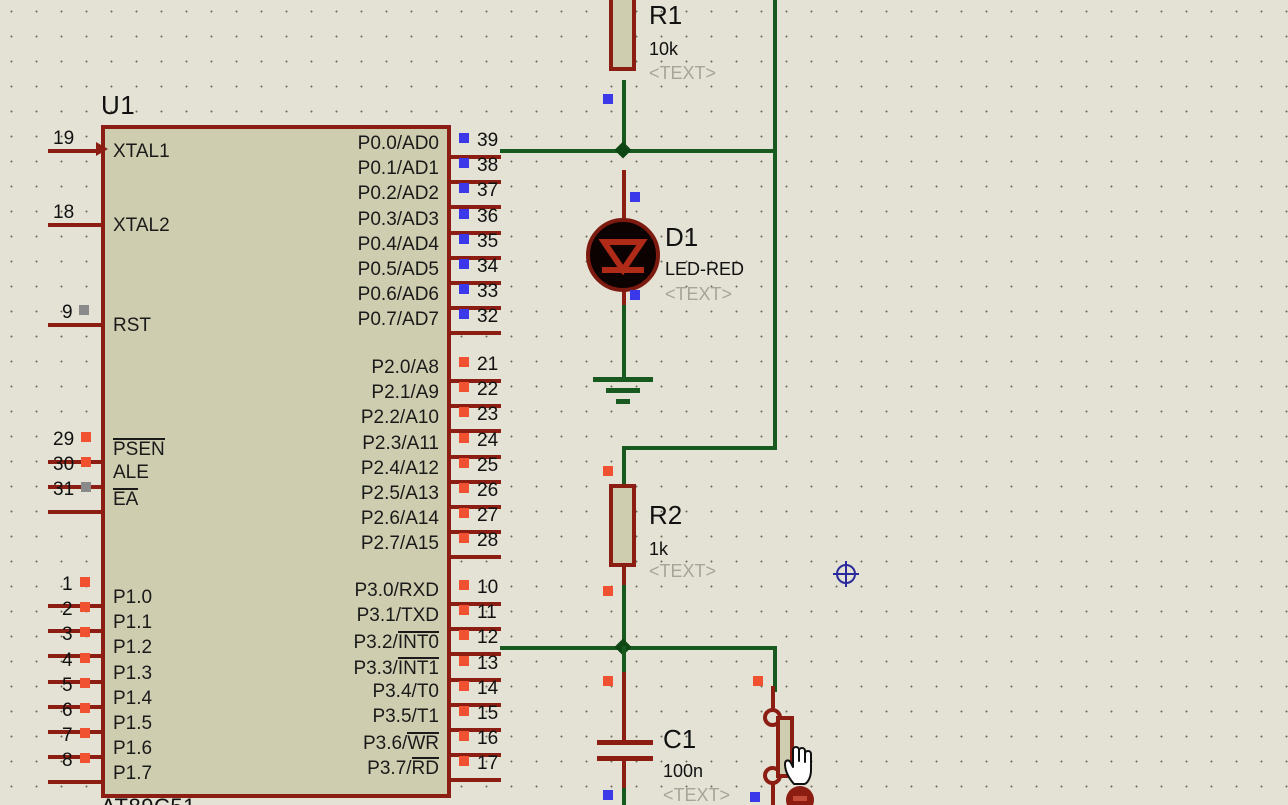  What do you see at coordinates (488, 317) in the screenshot?
I see `pin-number-32: 32` at bounding box center [488, 317].